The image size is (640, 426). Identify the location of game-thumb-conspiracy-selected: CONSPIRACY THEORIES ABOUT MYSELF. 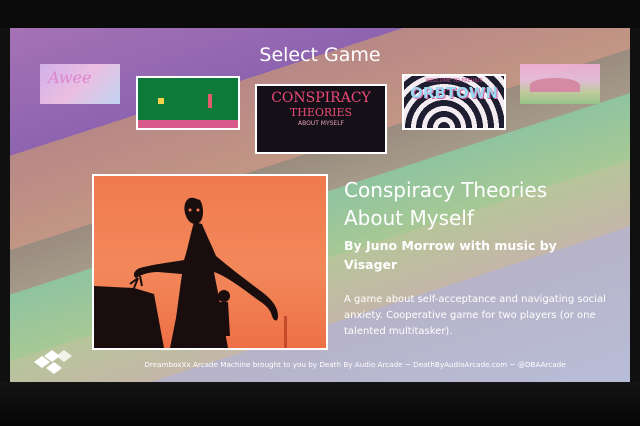
(321, 119).